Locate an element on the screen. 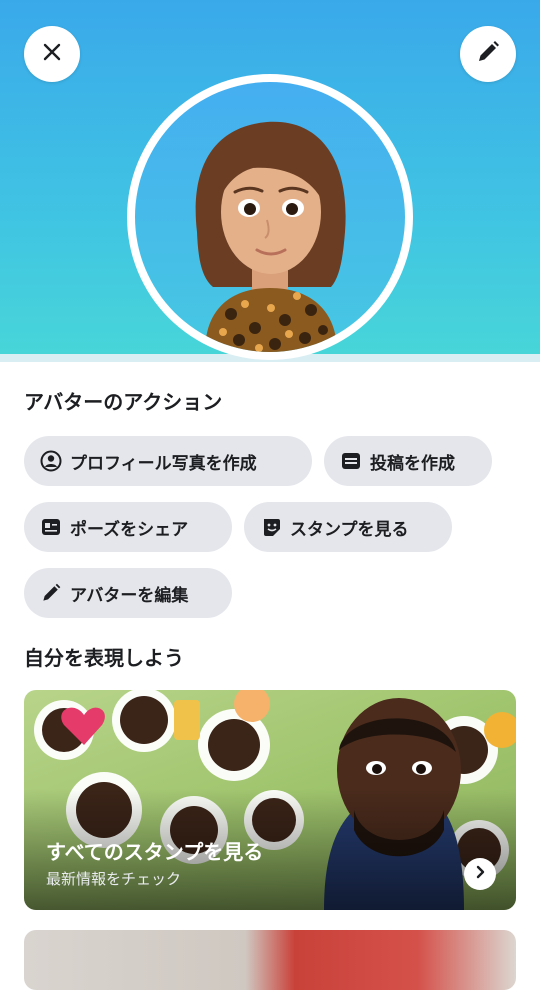 Image resolution: width=540 pixels, height=990 pixels. edit-avatar-pill-button: アバターを編集 is located at coordinates (128, 593).